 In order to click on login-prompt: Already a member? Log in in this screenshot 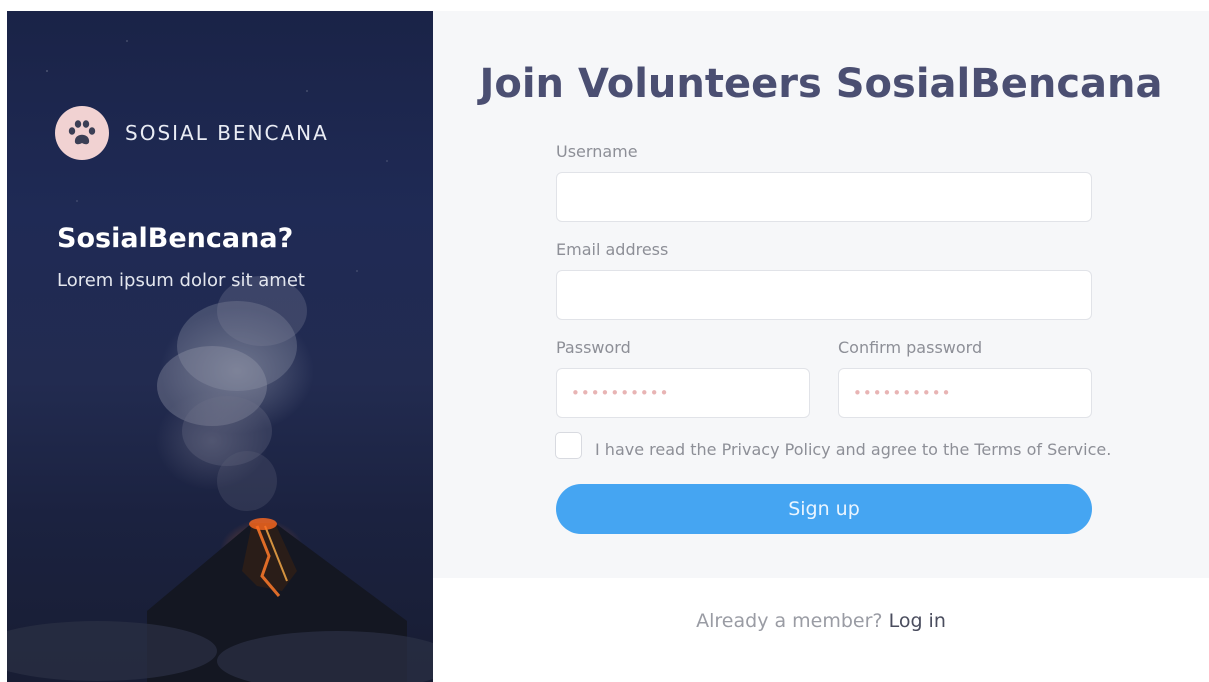, I will do `click(821, 621)`.